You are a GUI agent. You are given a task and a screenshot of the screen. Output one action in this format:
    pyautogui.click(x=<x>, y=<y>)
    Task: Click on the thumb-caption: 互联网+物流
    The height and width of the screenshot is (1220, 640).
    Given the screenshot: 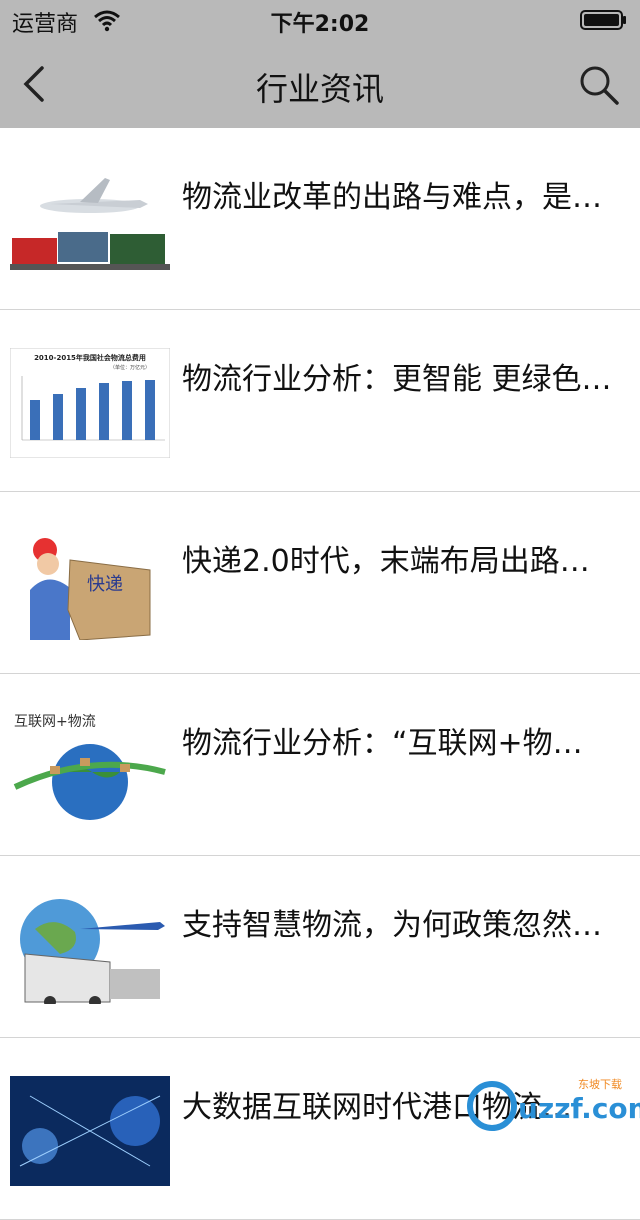 What is the action you would take?
    pyautogui.click(x=55, y=722)
    